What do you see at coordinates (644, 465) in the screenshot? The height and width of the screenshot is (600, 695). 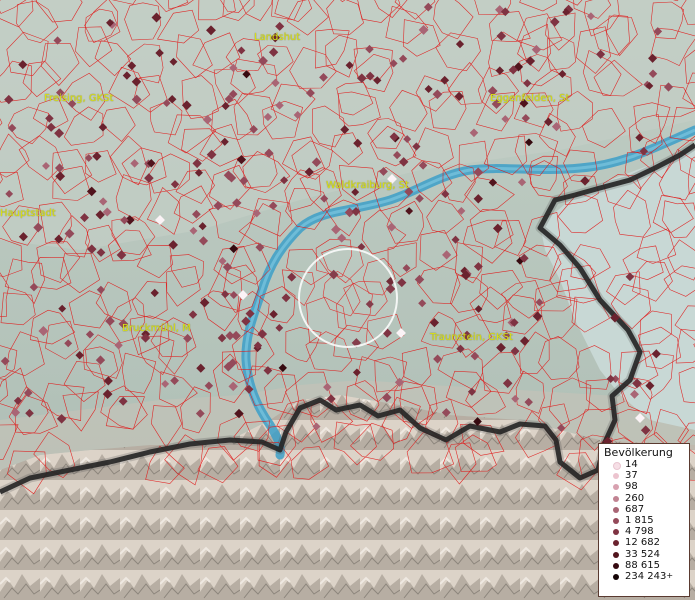 I see `legend-item: 14` at bounding box center [644, 465].